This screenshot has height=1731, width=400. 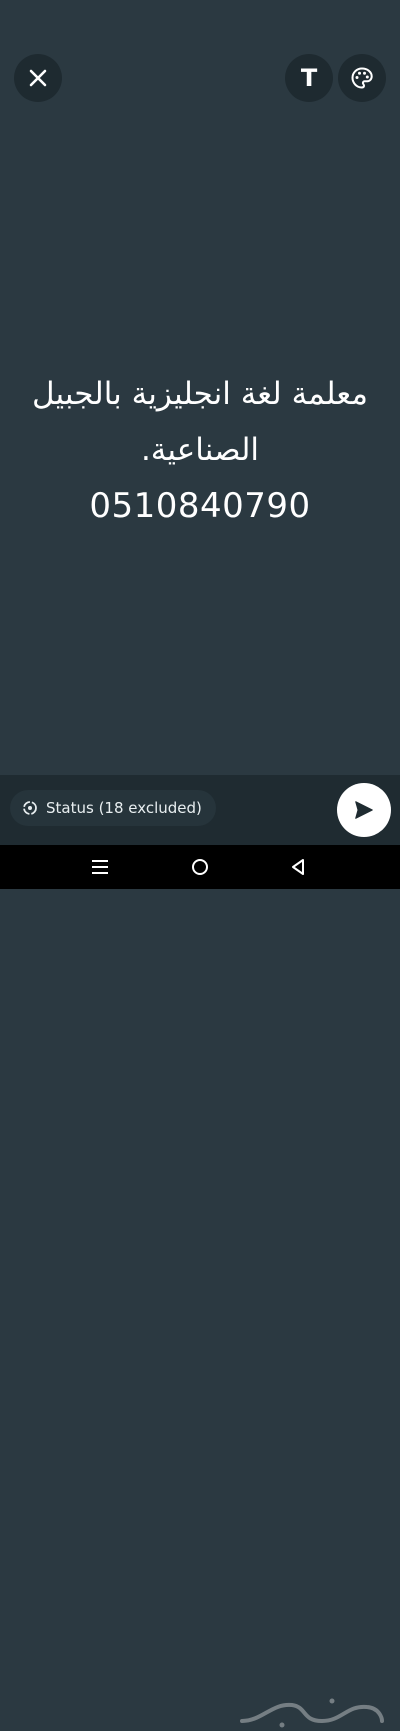 I want to click on back-button, so click(x=298, y=867).